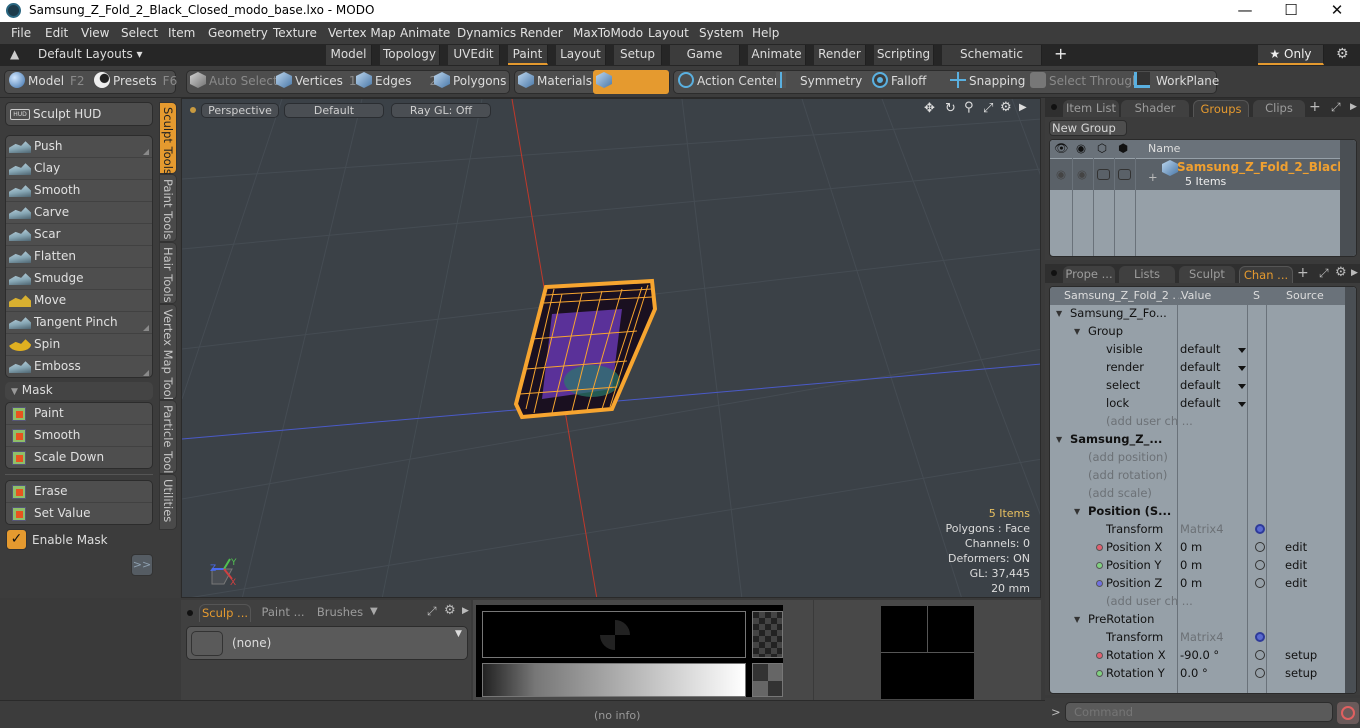  I want to click on vtab-hair-tools: Hair Tools, so click(168, 273).